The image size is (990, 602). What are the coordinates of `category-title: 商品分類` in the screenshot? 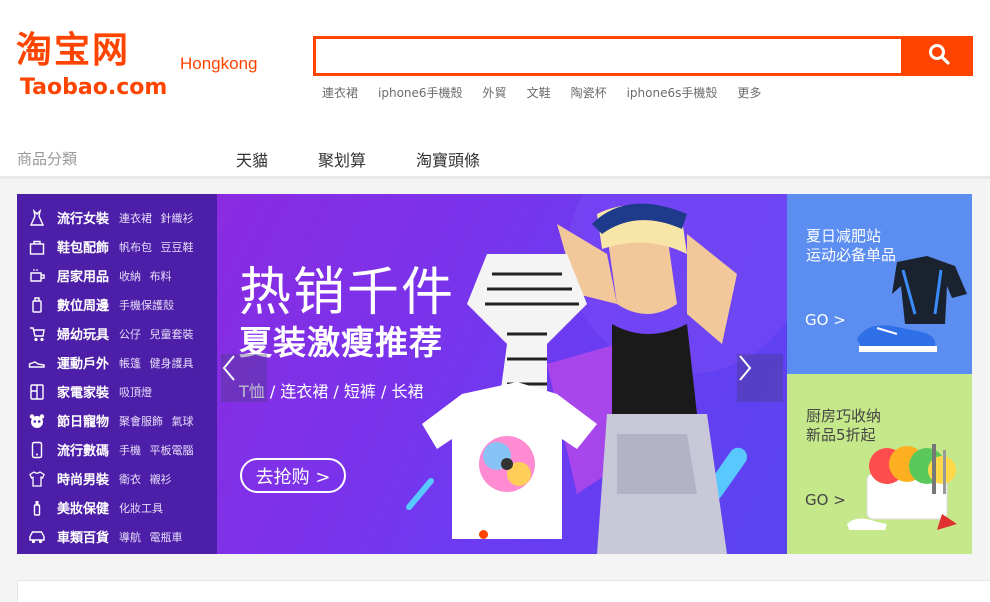 It's located at (47, 159).